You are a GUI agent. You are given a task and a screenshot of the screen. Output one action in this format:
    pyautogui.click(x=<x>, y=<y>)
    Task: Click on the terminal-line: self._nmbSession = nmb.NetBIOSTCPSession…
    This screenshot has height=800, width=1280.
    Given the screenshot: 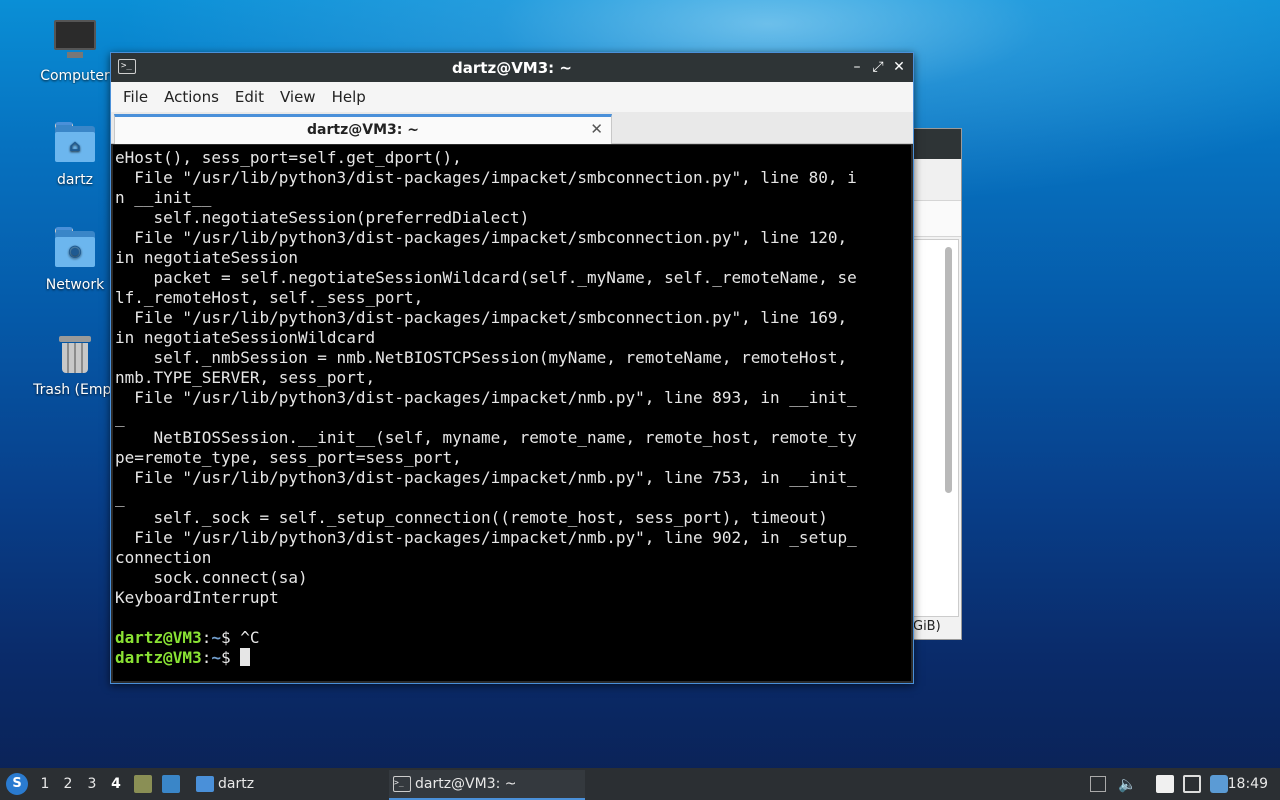 What is the action you would take?
    pyautogui.click(x=481, y=357)
    